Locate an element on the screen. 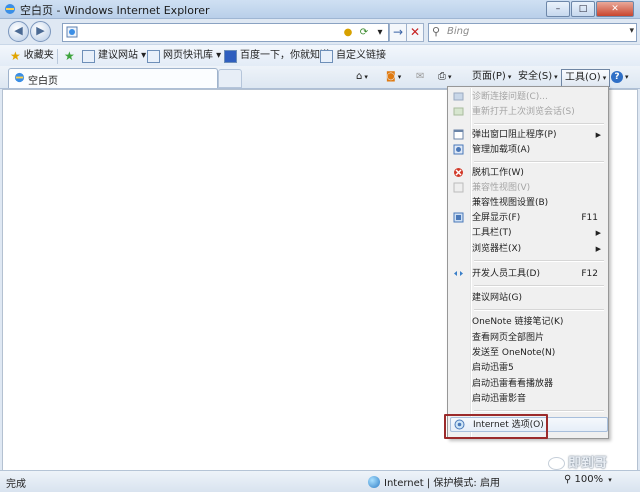 This screenshot has height=492, width=640. menu-item-onenote-linked: OneNote 链接笔记(K) is located at coordinates (528, 322).